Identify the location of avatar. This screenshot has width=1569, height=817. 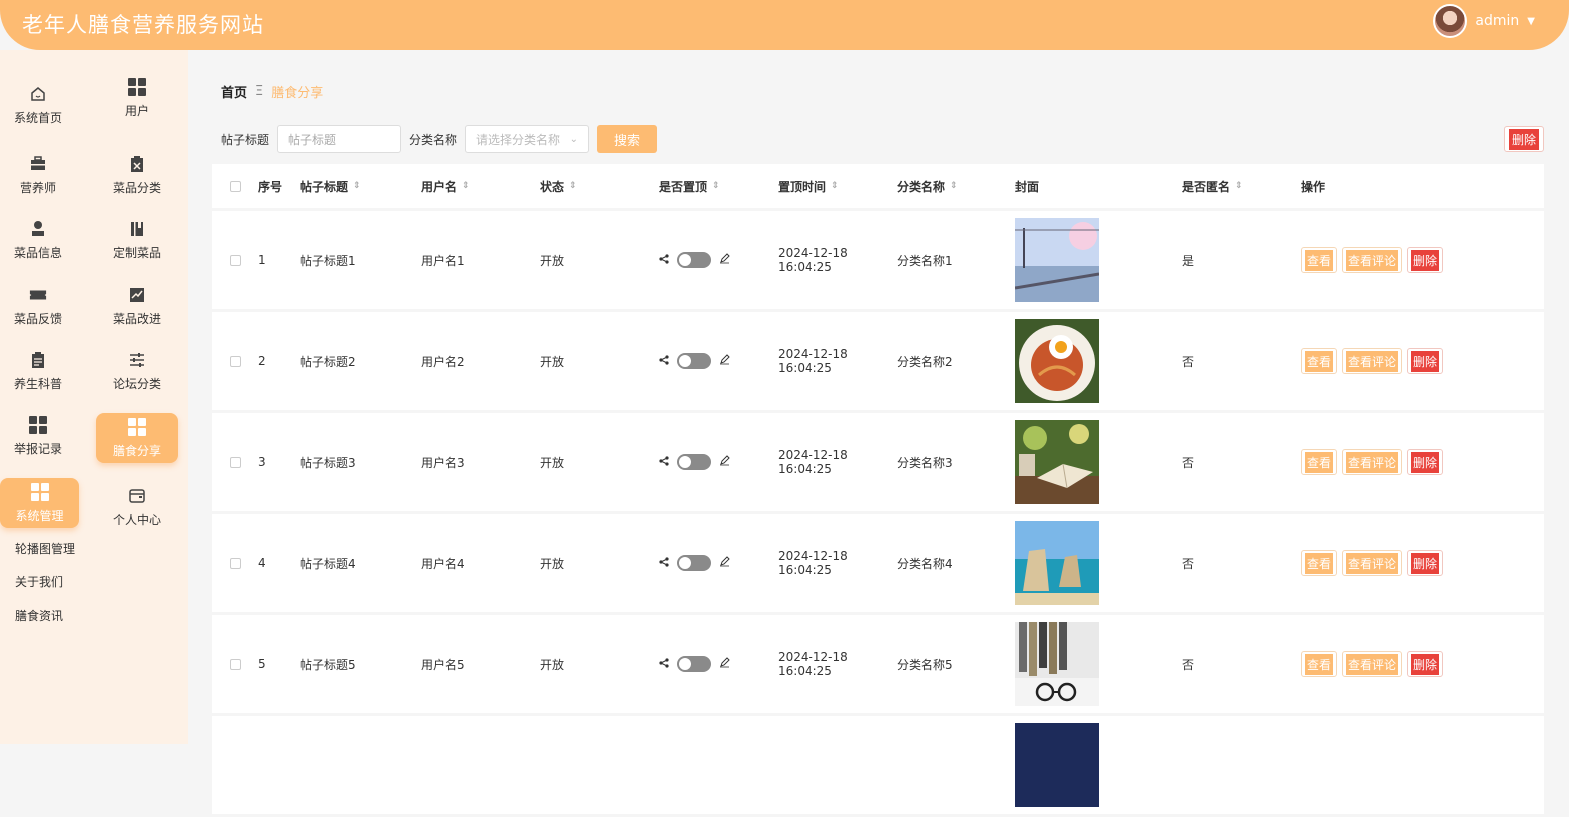
(1450, 21).